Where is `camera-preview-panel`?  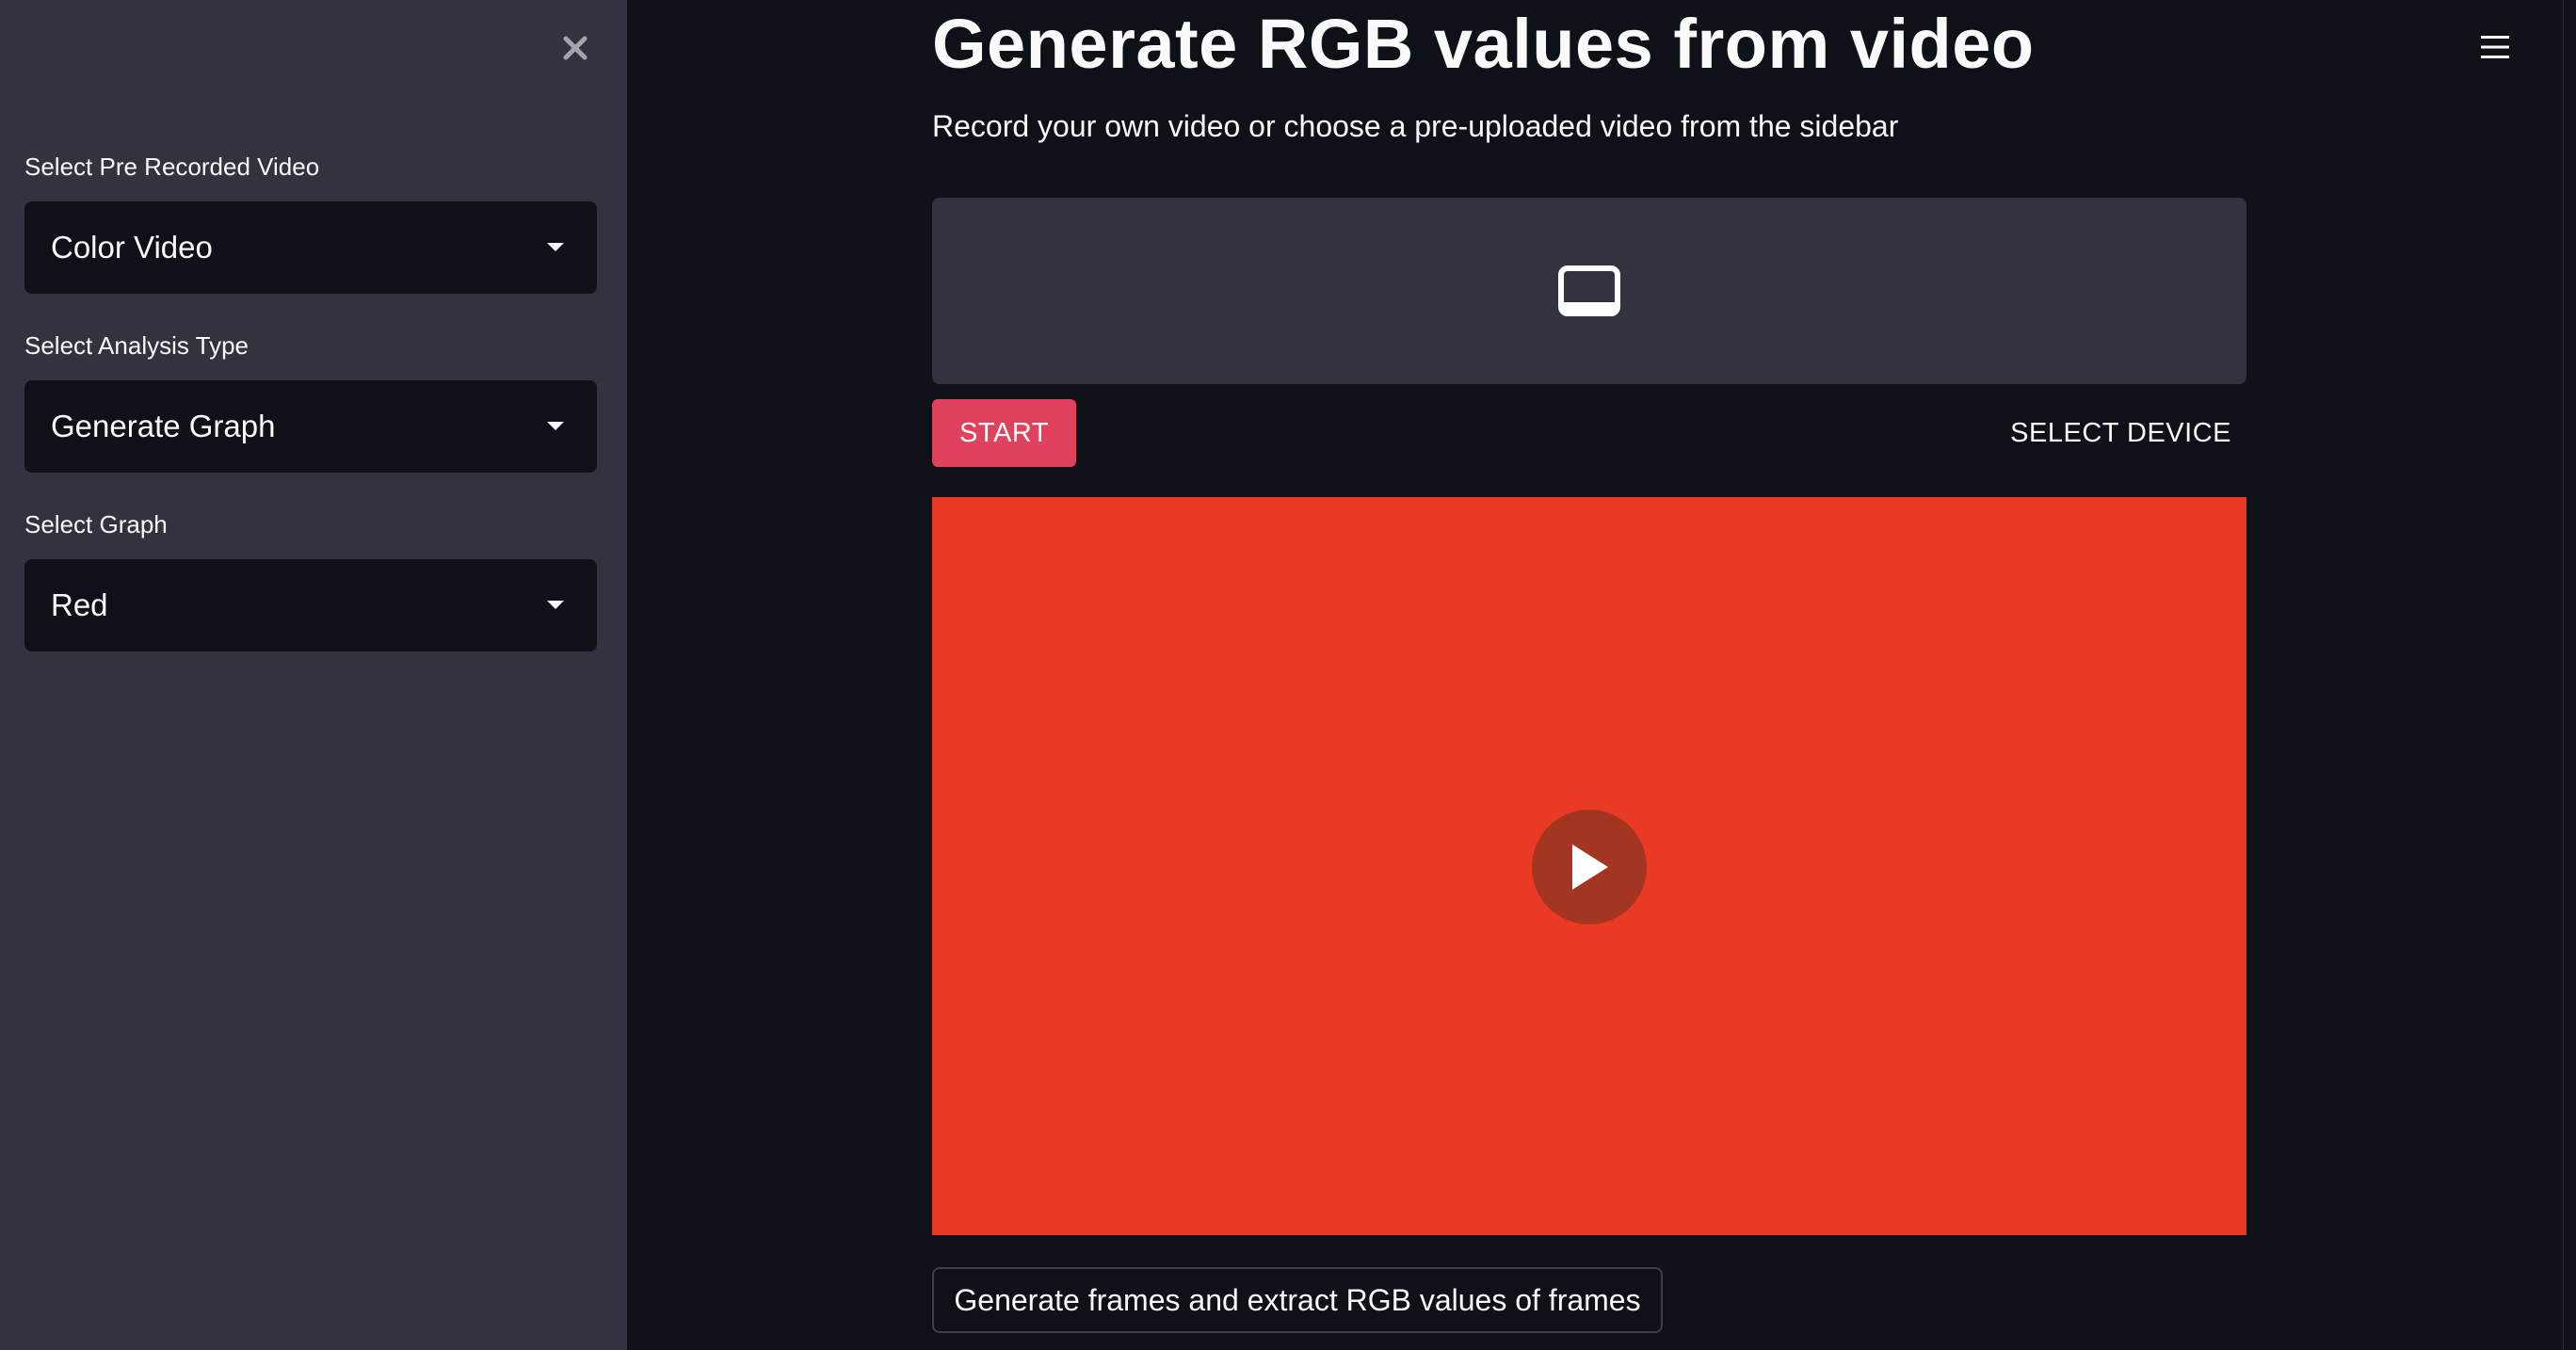 camera-preview-panel is located at coordinates (1589, 291).